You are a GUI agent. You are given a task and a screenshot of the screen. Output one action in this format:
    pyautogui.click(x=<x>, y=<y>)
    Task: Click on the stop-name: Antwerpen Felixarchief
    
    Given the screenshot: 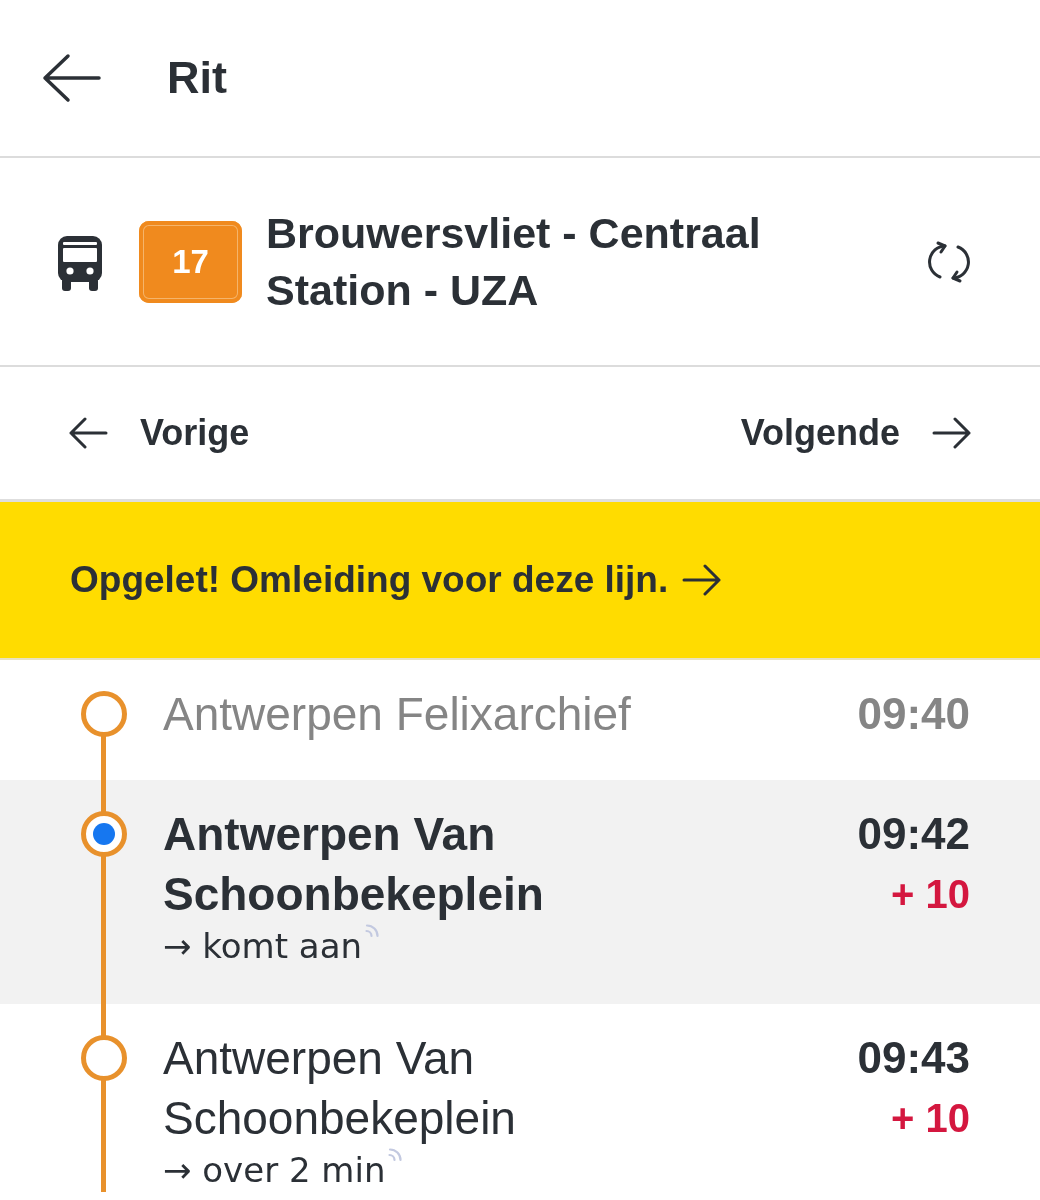 What is the action you would take?
    pyautogui.click(x=397, y=714)
    